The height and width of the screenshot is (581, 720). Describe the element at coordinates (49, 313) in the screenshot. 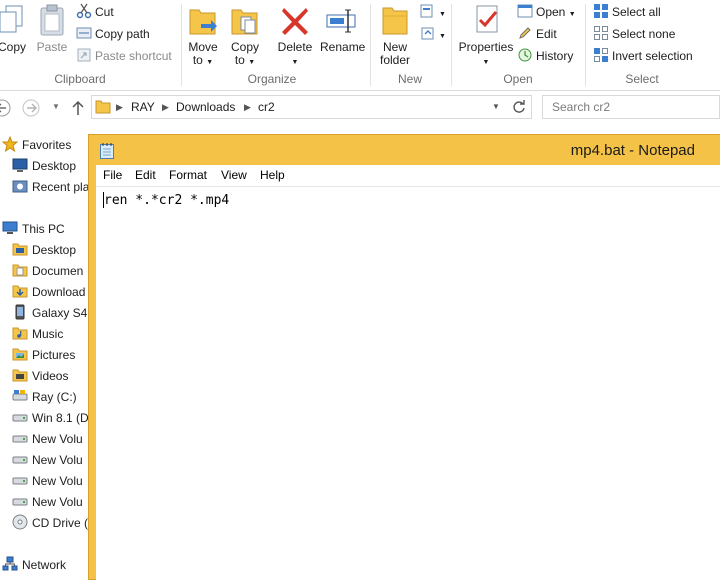

I see `nav-item-galaxy-s4: Galaxy S4` at that location.